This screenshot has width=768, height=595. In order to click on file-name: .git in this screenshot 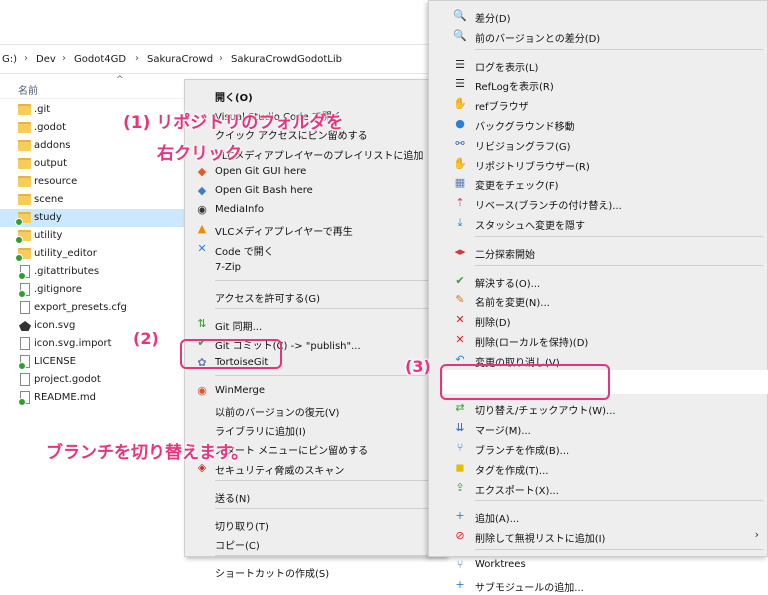, I will do `click(42, 109)`.